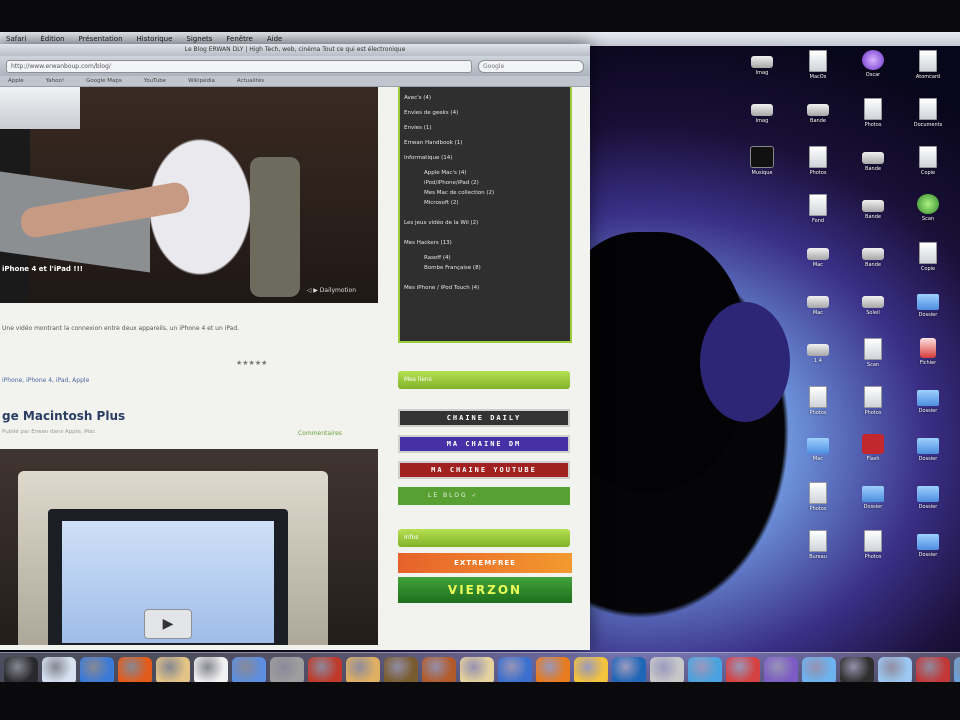 The image size is (960, 720). I want to click on category-item: Mes Hackers (13), so click(487, 243).